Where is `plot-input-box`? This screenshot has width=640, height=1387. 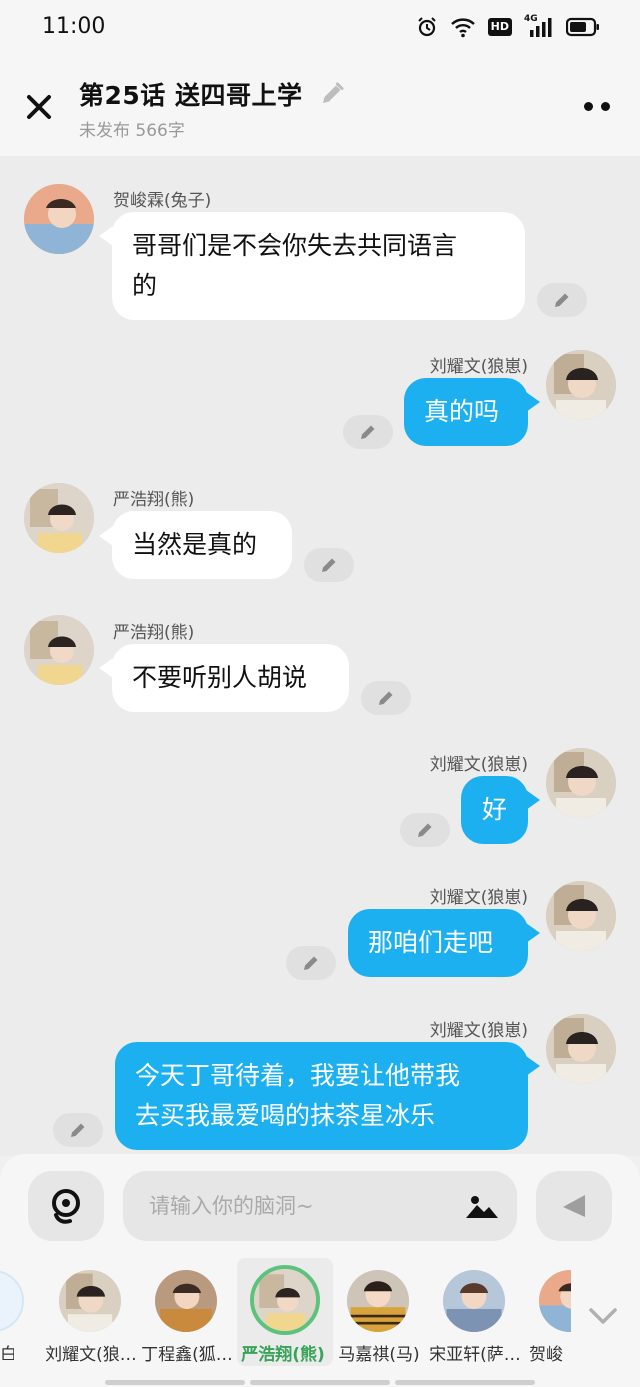
plot-input-box is located at coordinates (320, 1206).